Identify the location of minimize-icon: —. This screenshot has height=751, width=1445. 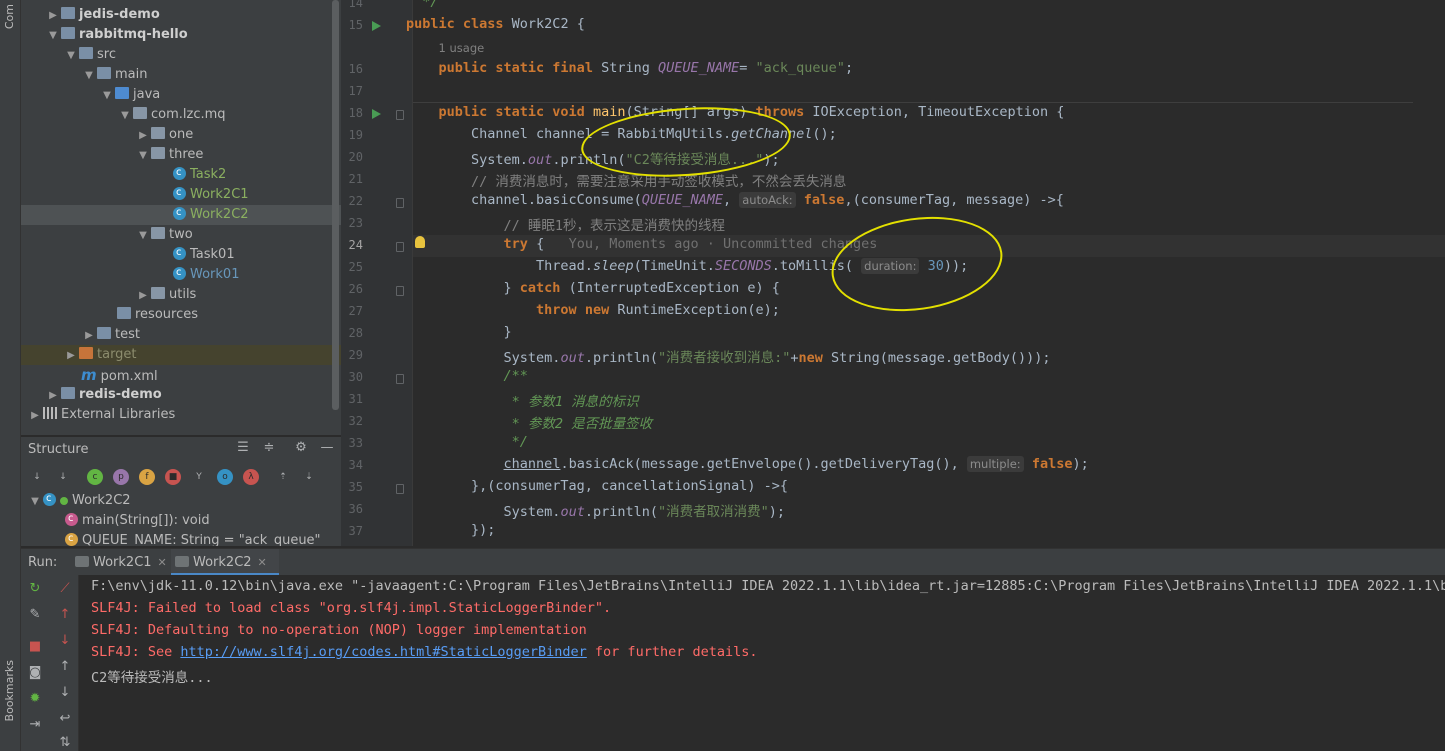
(327, 448).